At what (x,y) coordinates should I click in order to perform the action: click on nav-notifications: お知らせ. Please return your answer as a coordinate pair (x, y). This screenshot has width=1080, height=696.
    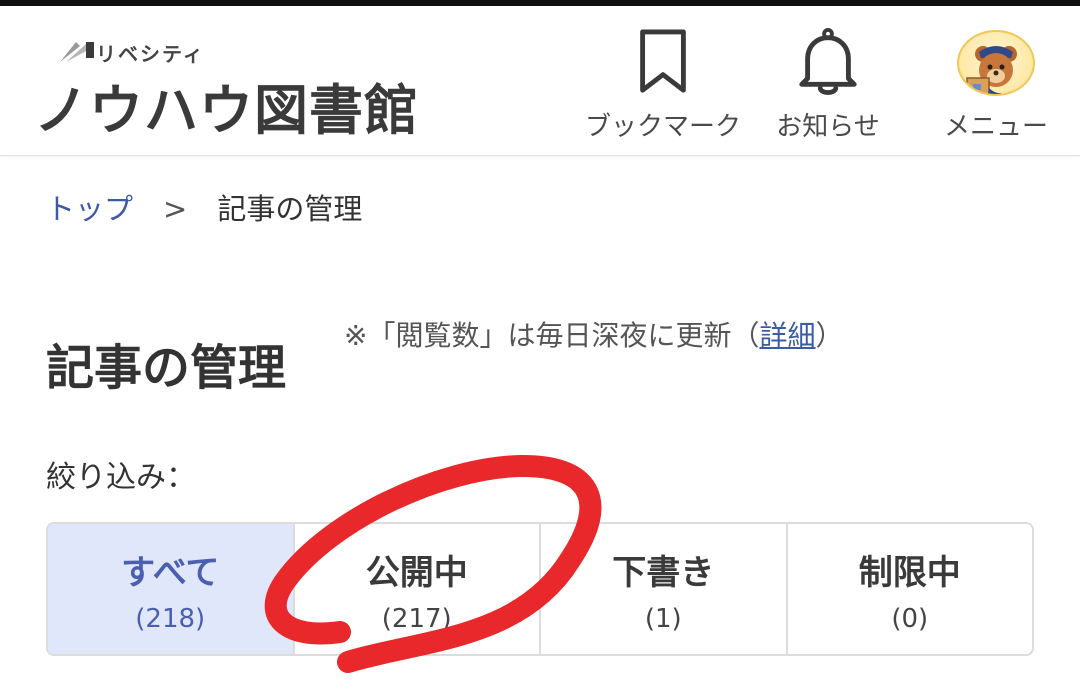
    Looking at the image, I should click on (828, 85).